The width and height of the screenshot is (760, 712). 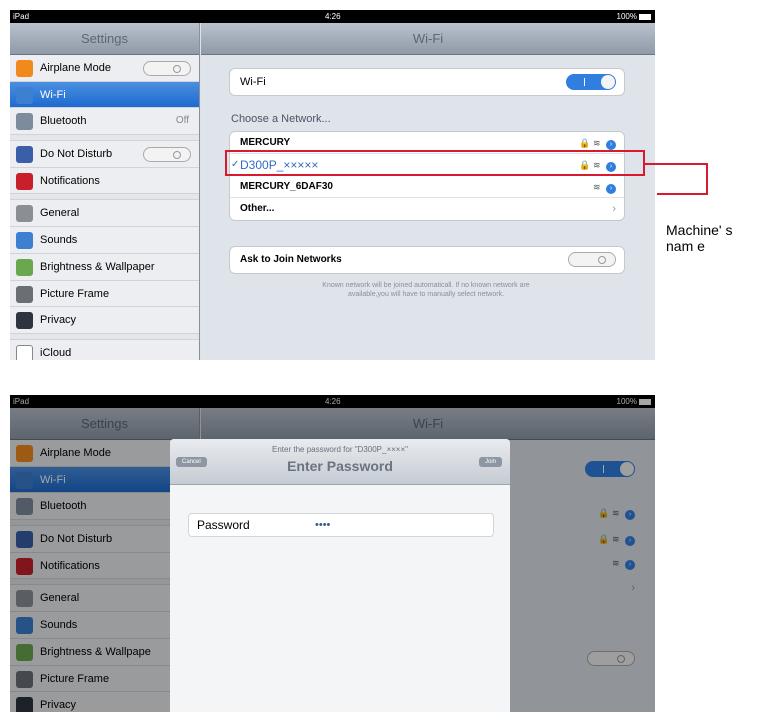 I want to click on bluetooth-icon, so click(x=24, y=122).